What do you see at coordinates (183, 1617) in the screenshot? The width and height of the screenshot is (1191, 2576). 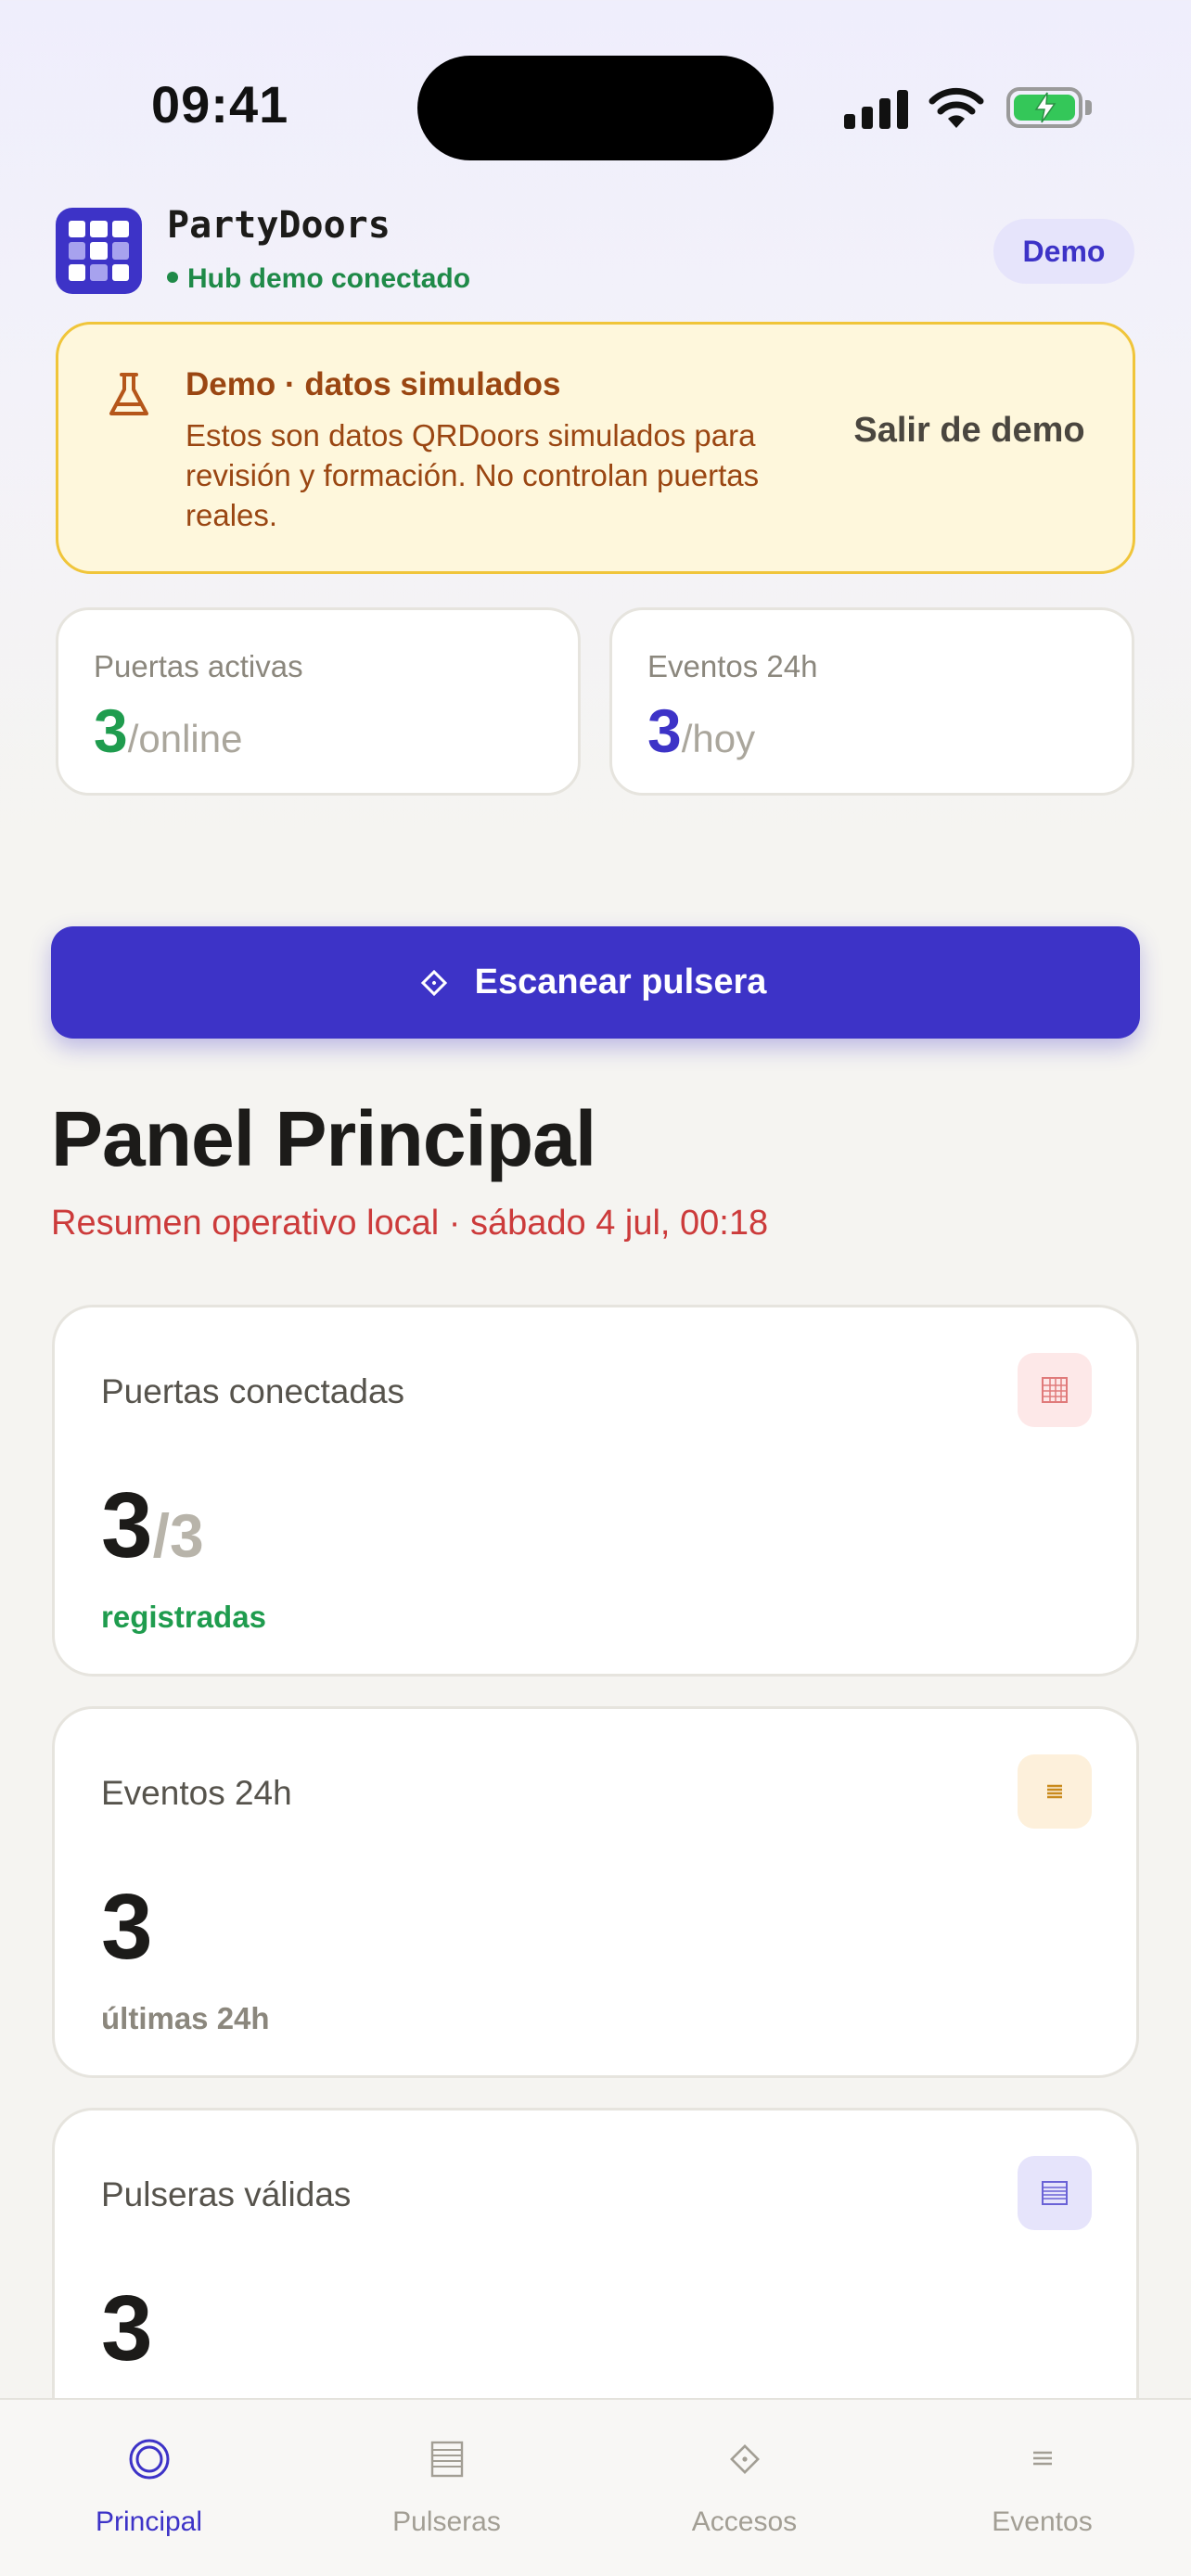 I see `metric-note: registradas` at bounding box center [183, 1617].